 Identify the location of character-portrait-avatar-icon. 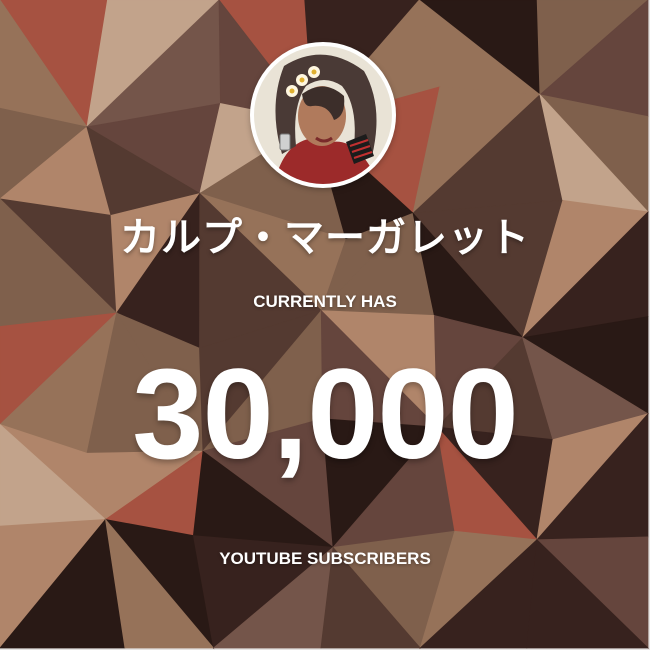
(323, 115).